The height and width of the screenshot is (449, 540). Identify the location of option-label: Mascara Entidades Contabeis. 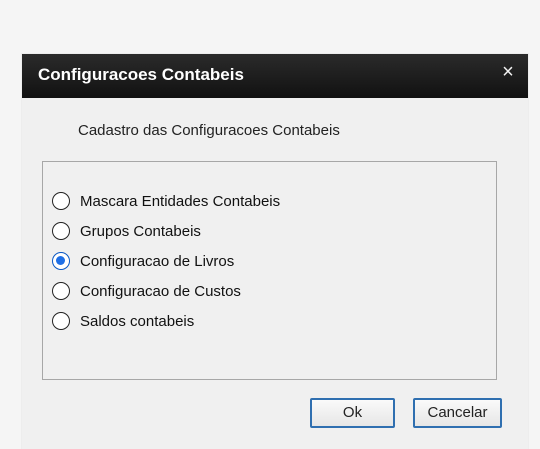
(180, 201).